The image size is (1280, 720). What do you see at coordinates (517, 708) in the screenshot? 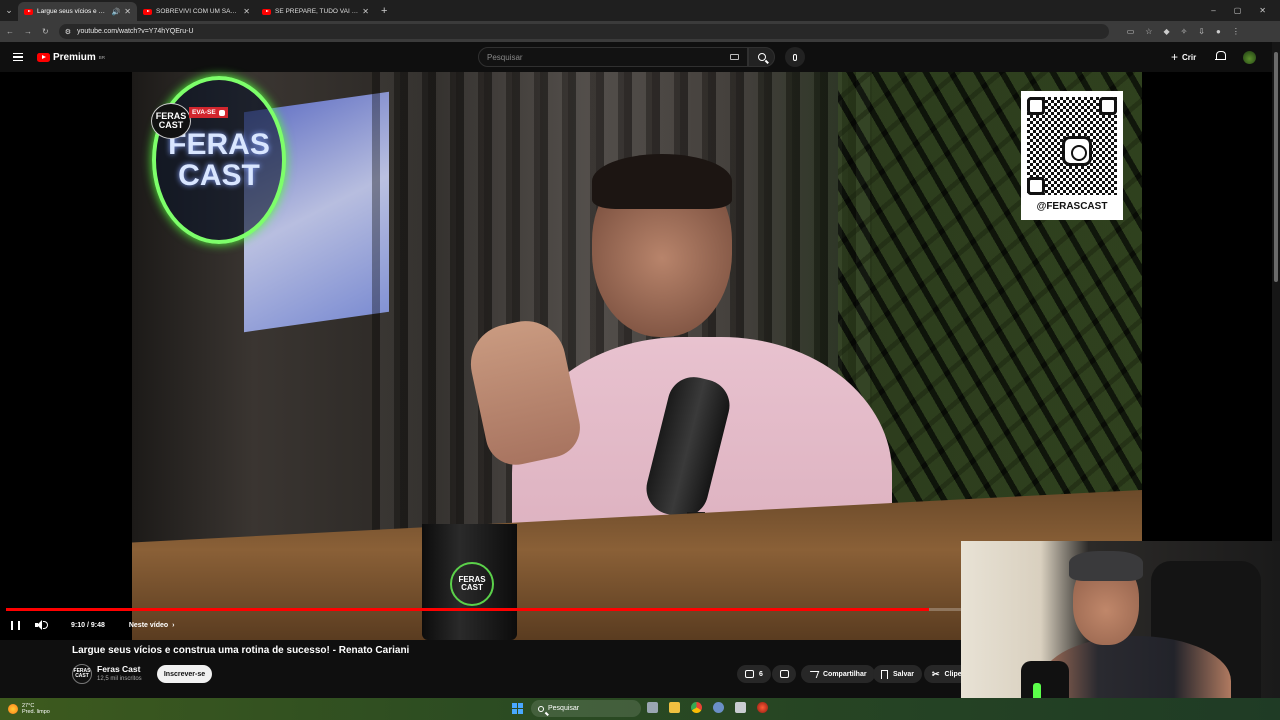
I see `windows-start-icon` at bounding box center [517, 708].